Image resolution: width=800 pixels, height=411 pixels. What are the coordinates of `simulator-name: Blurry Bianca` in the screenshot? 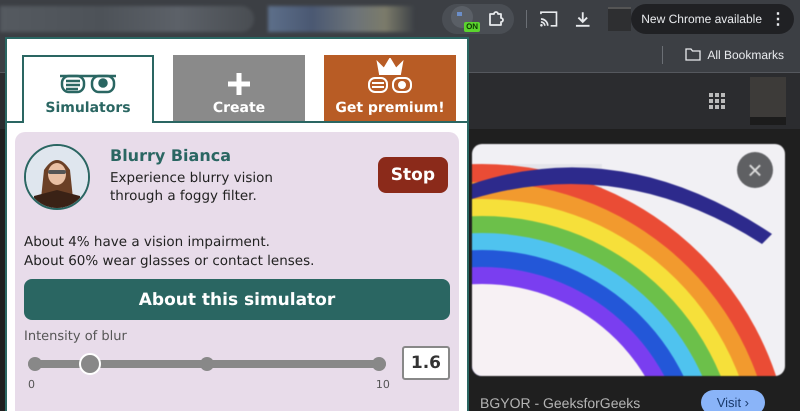 It's located at (171, 155).